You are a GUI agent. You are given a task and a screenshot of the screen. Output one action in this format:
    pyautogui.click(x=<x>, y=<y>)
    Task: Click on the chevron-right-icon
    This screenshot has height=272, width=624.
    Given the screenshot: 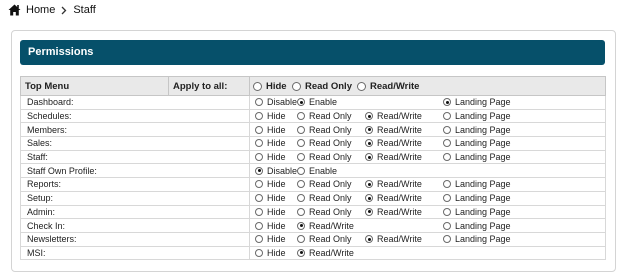 What is the action you would take?
    pyautogui.click(x=64, y=10)
    